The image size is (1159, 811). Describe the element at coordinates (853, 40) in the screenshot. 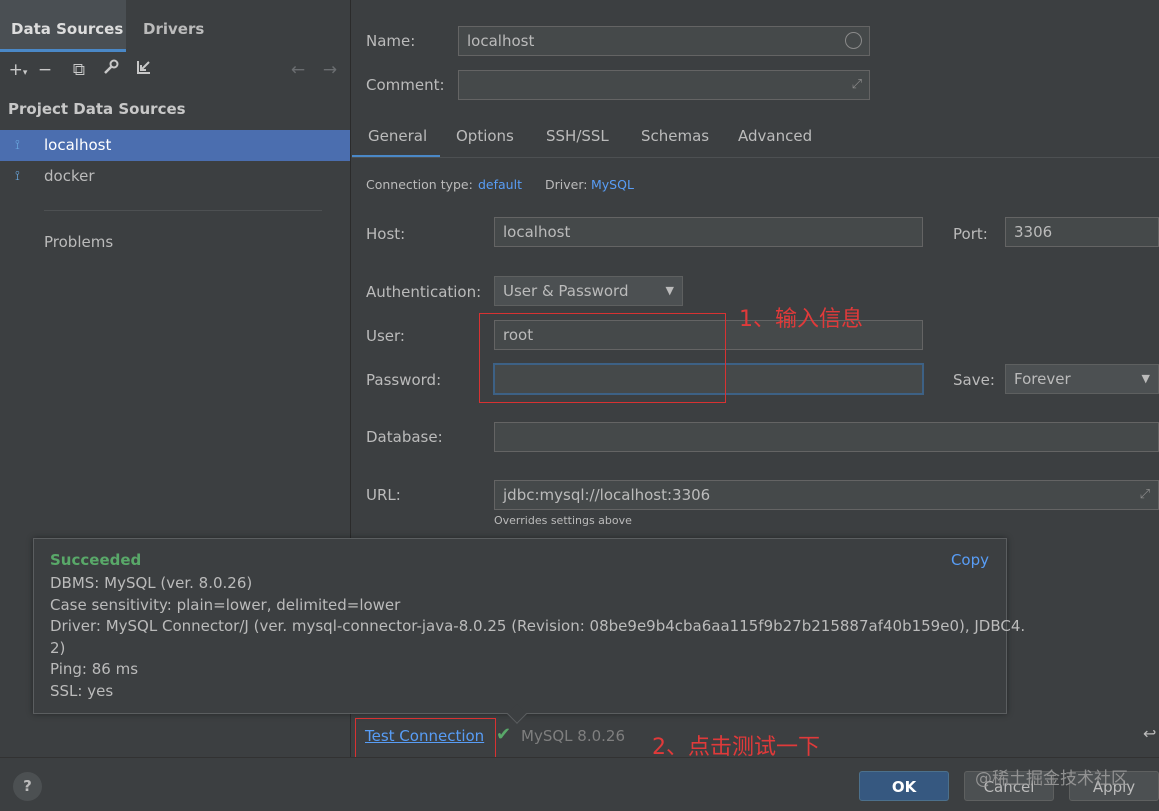

I see `color-circle-icon` at that location.